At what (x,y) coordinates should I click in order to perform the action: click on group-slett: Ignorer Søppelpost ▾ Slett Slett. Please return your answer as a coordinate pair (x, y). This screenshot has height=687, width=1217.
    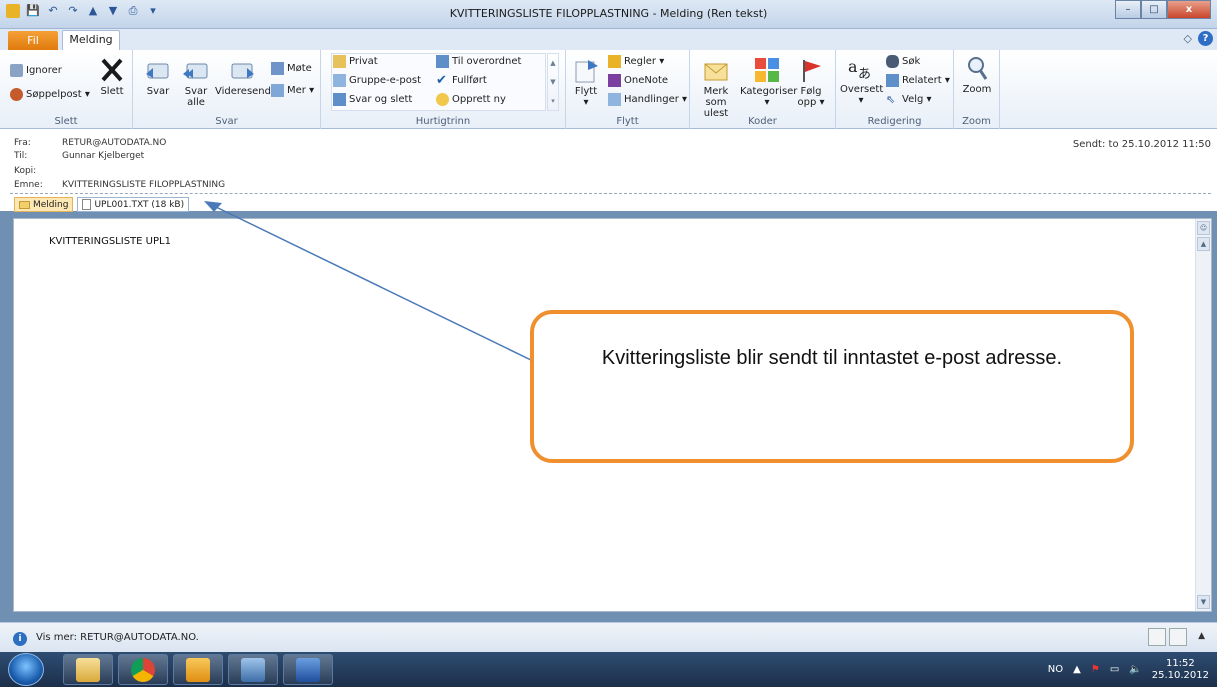
    Looking at the image, I should click on (66, 89).